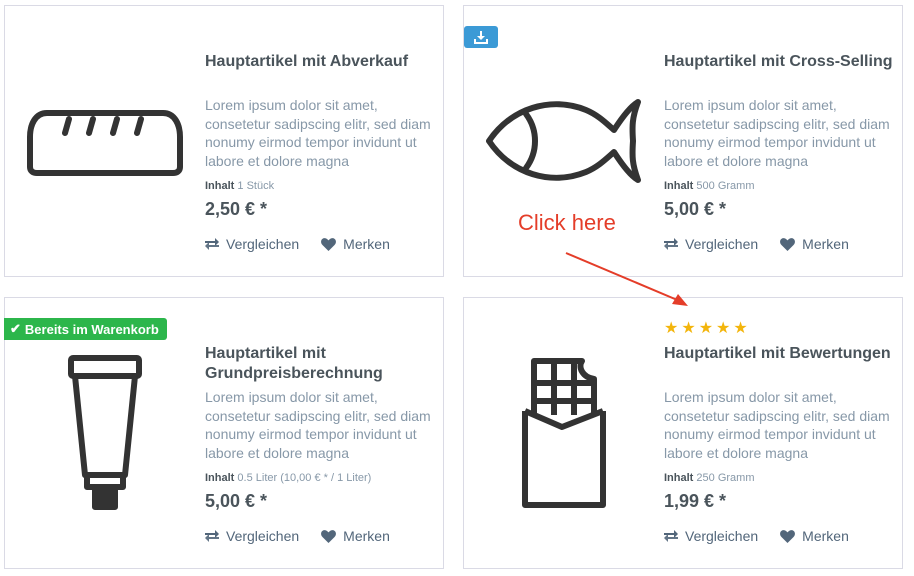  I want to click on product-price: 2,50 € *, so click(236, 209).